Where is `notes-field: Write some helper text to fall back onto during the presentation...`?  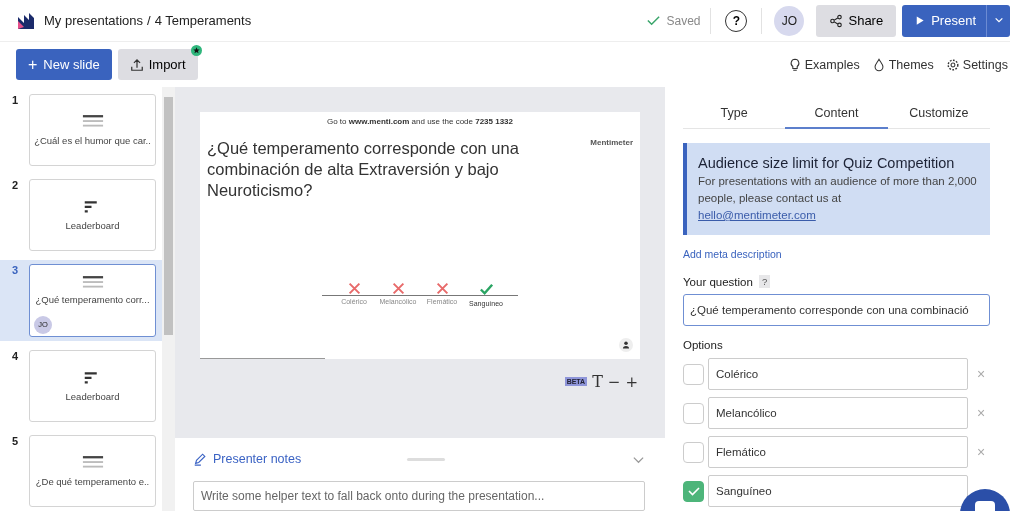 notes-field: Write some helper text to fall back onto during the presentation... is located at coordinates (419, 495).